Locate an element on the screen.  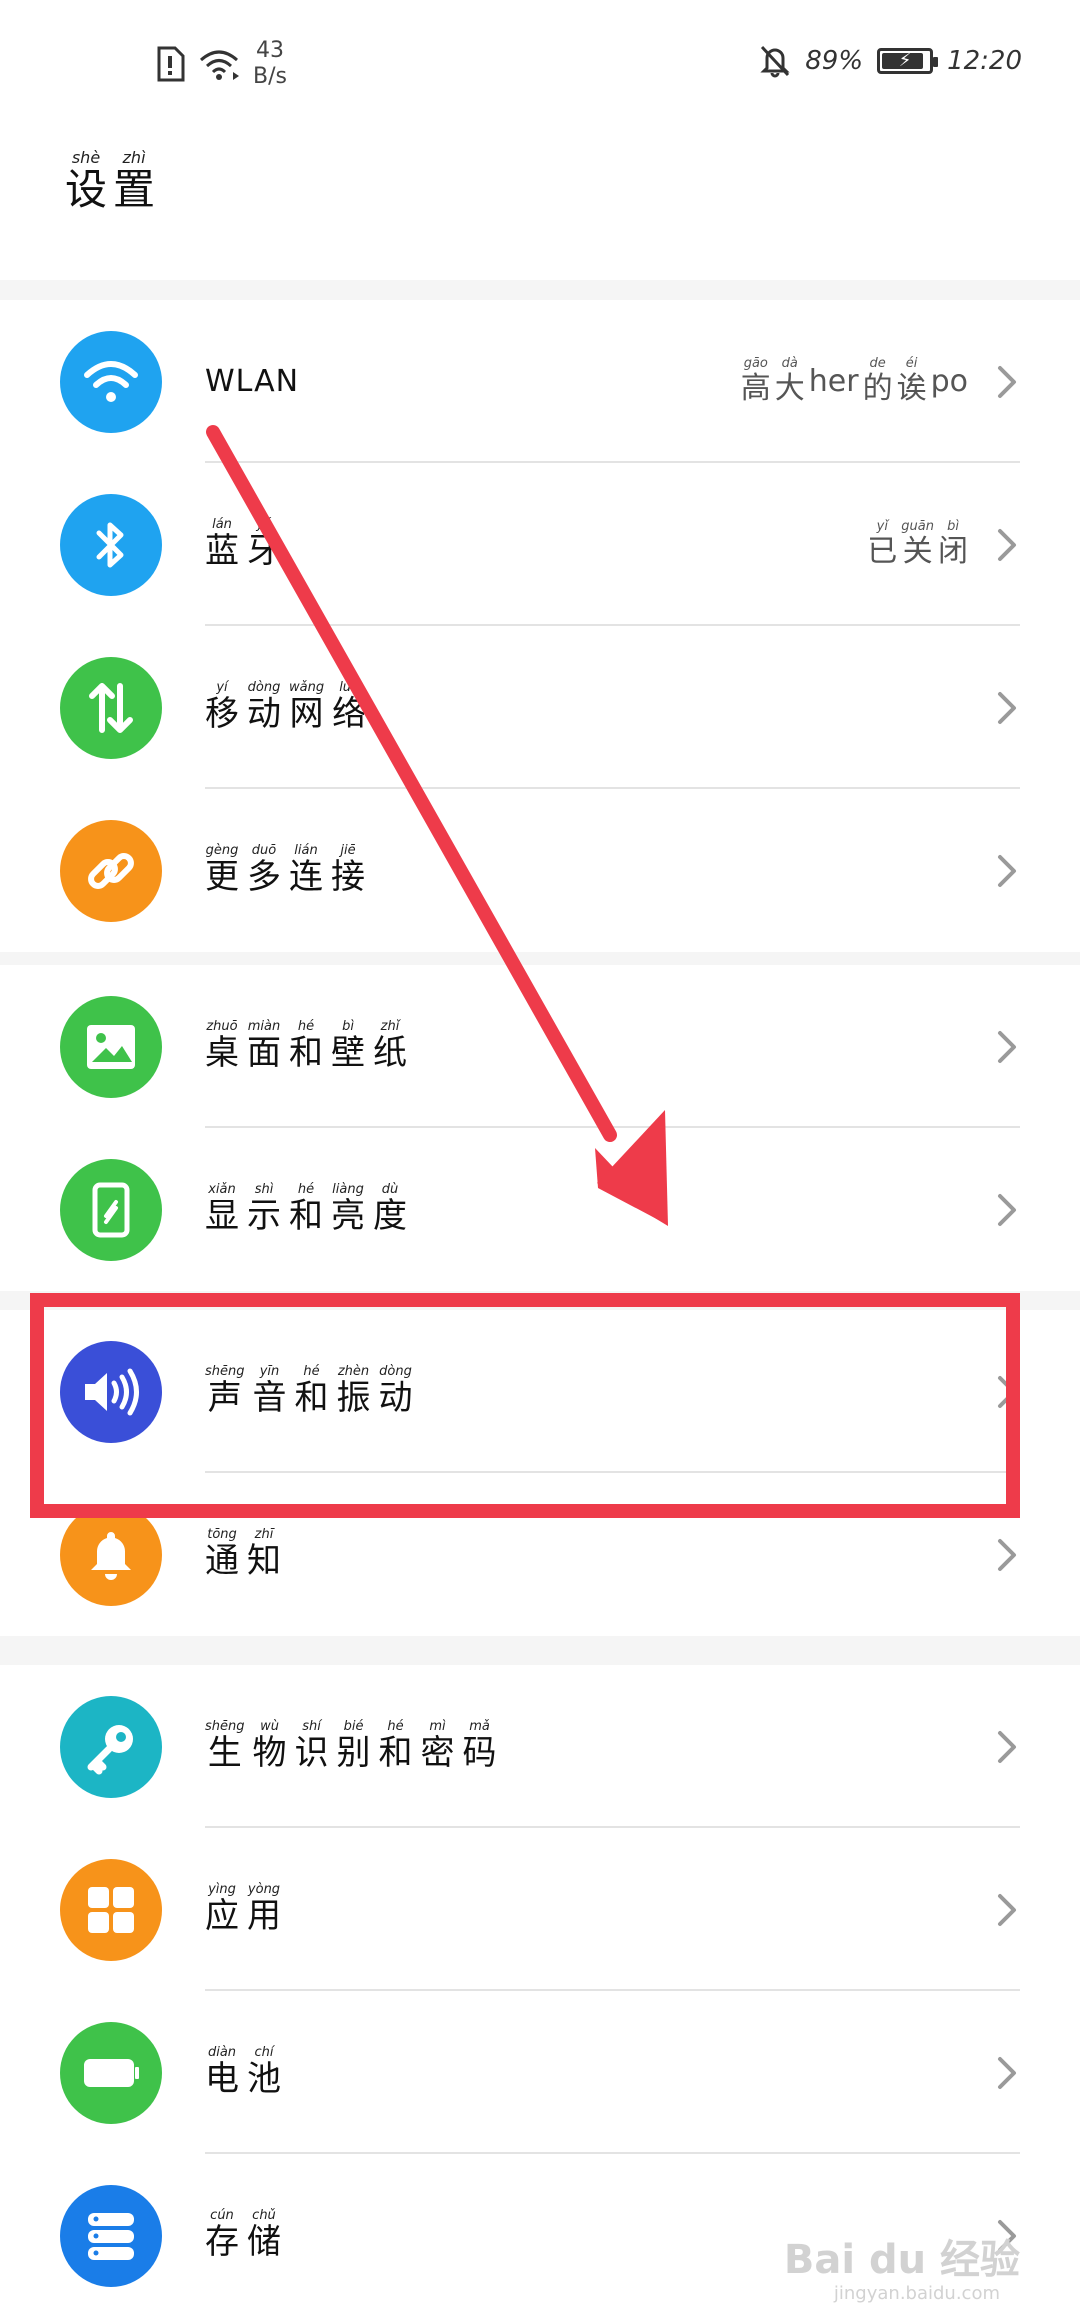
char: 电diàn is located at coordinates (222, 2072).